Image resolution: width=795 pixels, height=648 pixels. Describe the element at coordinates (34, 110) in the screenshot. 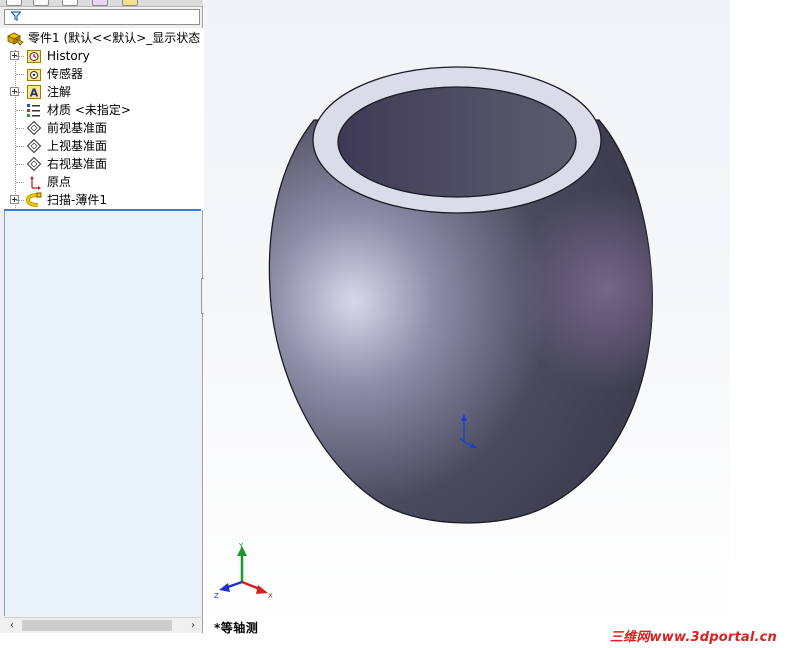

I see `material-icon` at that location.